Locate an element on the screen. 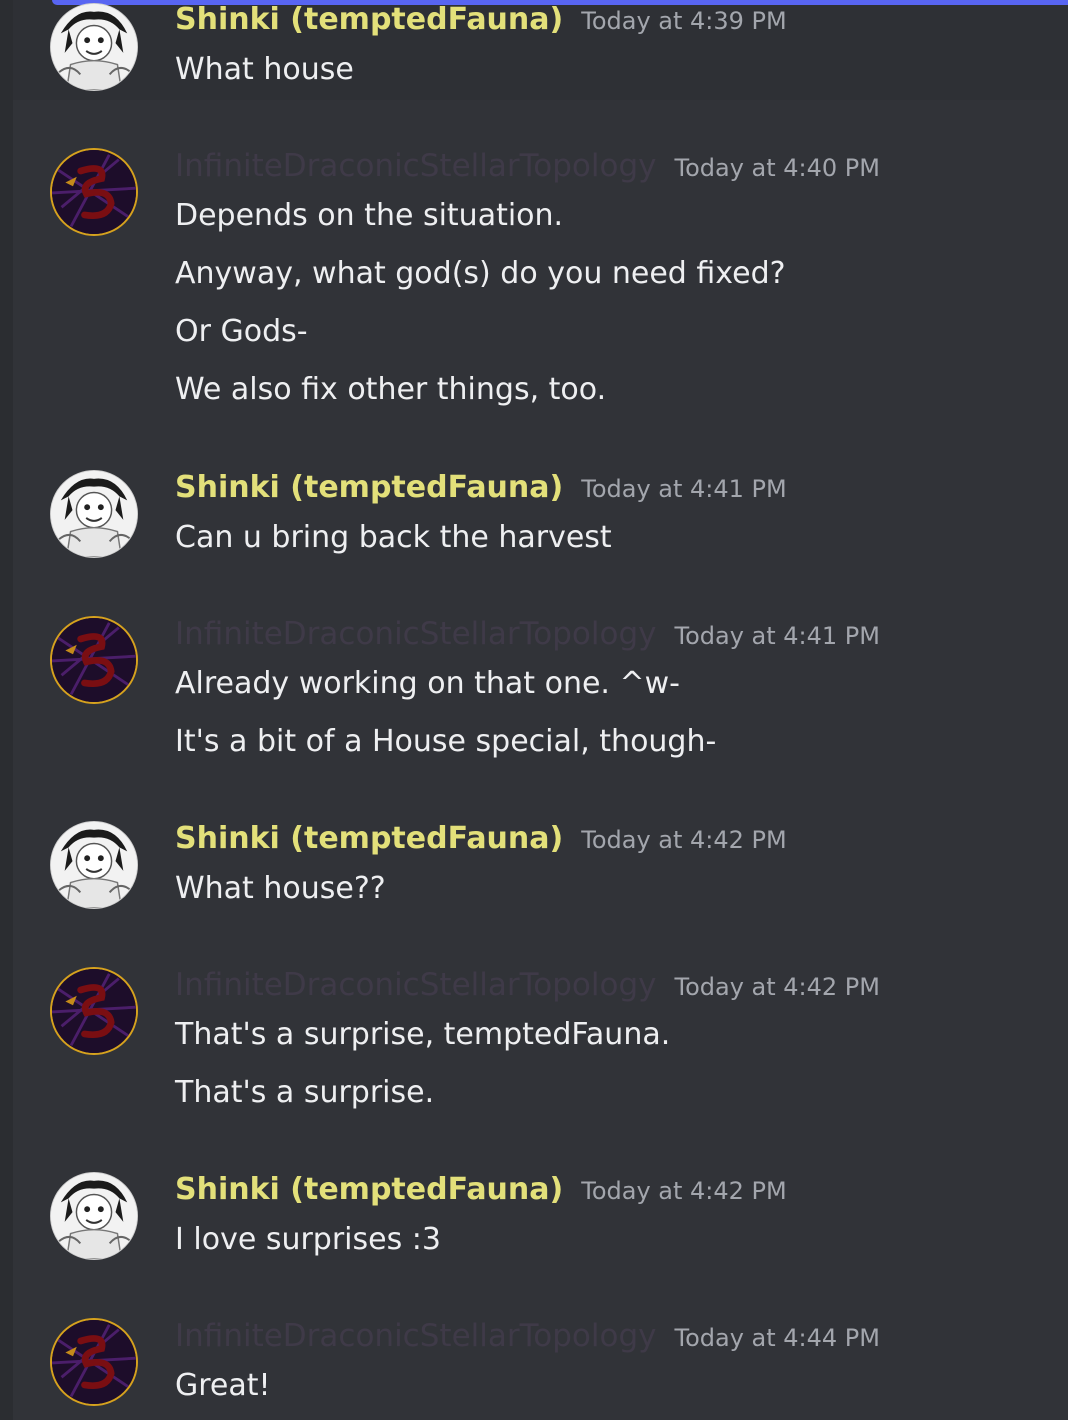 This screenshot has width=1068, height=1420. message-text: Anyway, what god(s) do you need fixed? is located at coordinates (480, 273).